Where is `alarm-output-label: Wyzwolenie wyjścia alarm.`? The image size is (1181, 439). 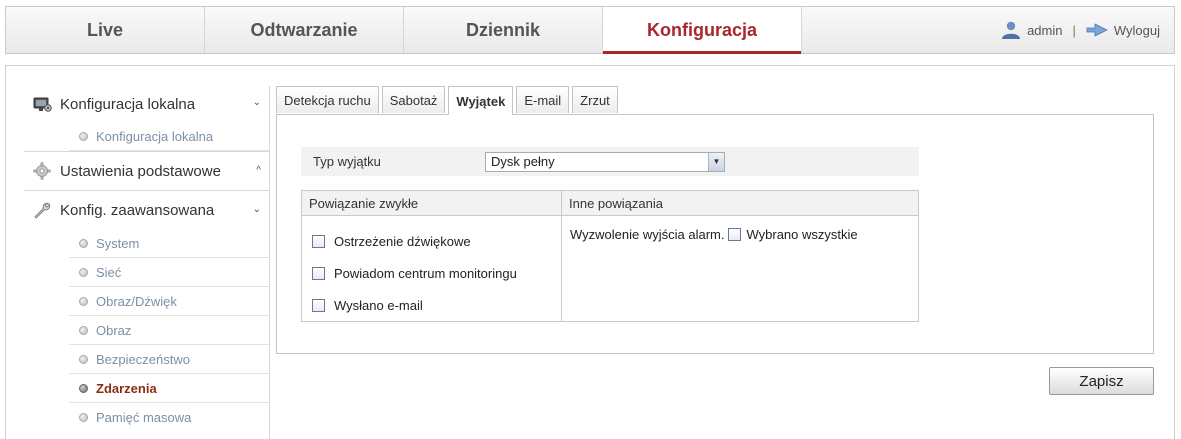 alarm-output-label: Wyzwolenie wyjścia alarm. is located at coordinates (647, 234).